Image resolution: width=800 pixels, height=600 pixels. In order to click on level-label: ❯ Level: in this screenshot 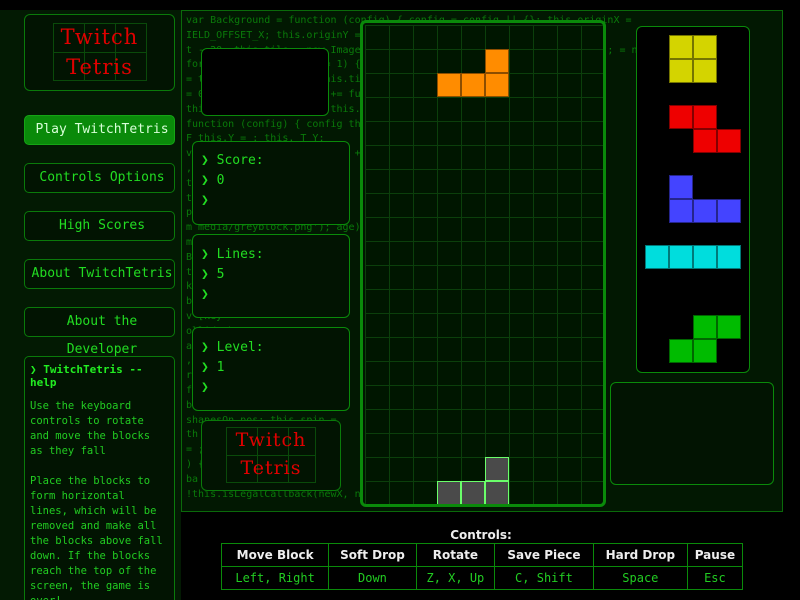, I will do `click(232, 347)`.